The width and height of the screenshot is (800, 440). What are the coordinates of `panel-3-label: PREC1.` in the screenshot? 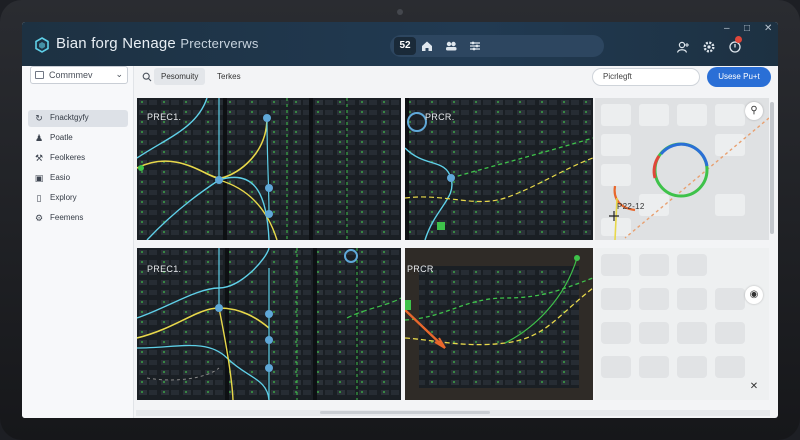 It's located at (164, 269).